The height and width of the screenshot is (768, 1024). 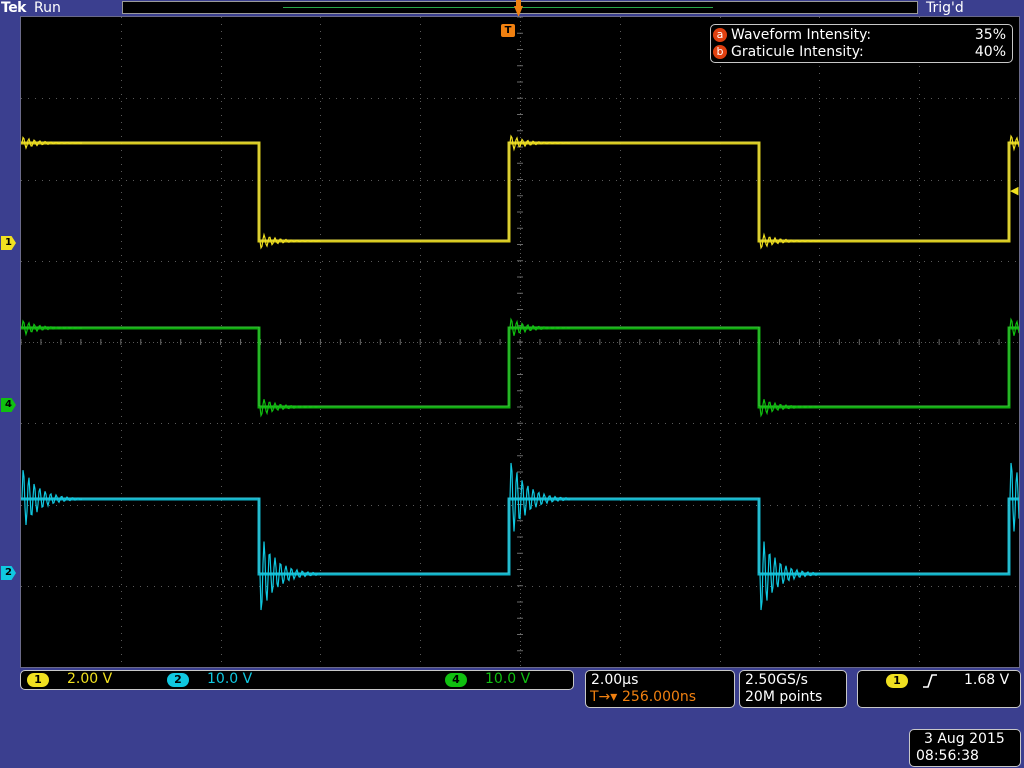 I want to click on channel-4-trace-trace-core, so click(x=520, y=366).